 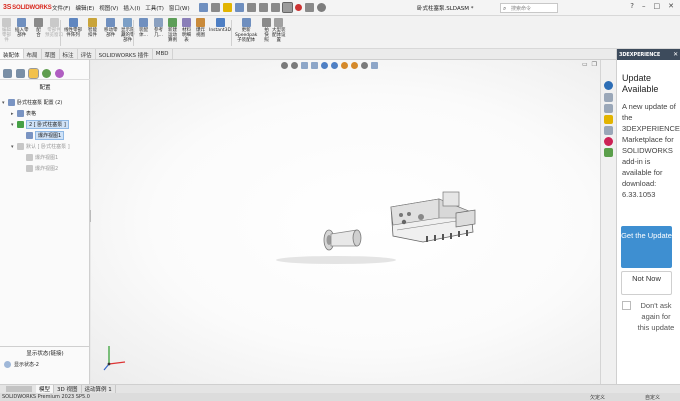 I want to click on menu-item: 文件(F), so click(x=61, y=8).